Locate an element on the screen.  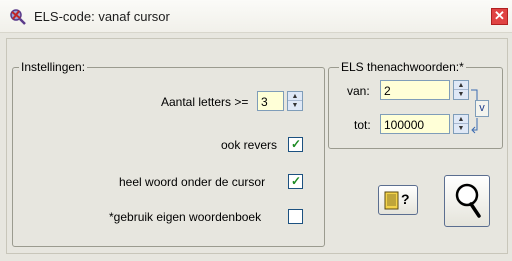
magnifier-icon is located at coordinates (468, 200).